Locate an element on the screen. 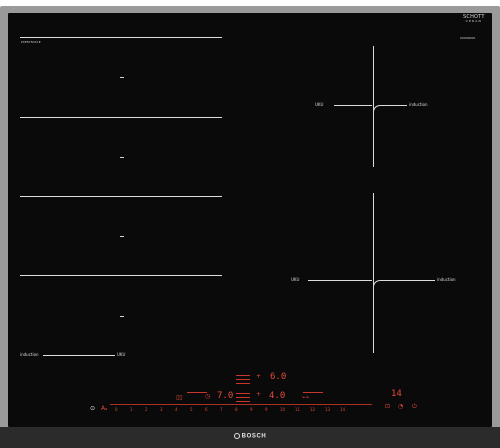 The image size is (500, 448). lock-icon: ⊡ is located at coordinates (387, 407).